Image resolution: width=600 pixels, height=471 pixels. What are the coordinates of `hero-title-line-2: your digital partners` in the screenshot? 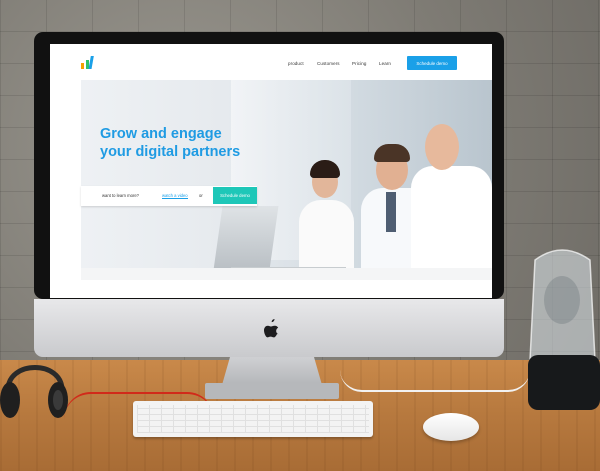 It's located at (170, 152).